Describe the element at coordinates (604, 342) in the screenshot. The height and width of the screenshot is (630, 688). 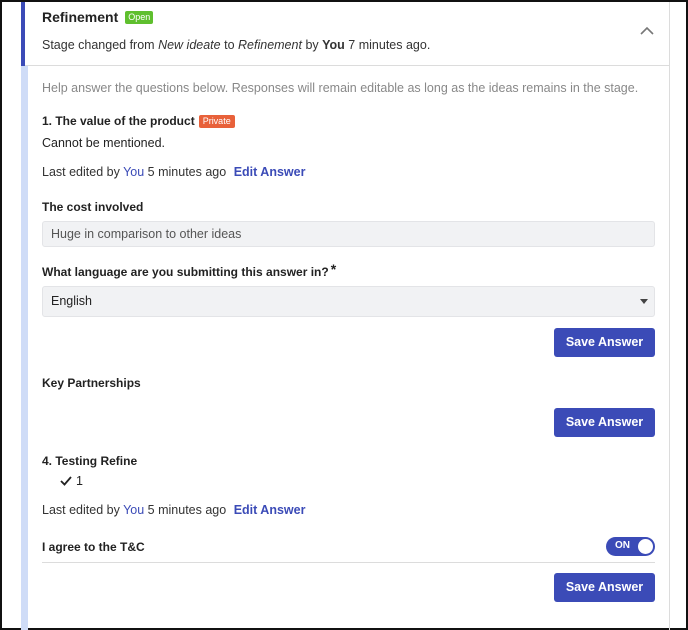
I see `save-answer-button-language: Save Answer` at that location.